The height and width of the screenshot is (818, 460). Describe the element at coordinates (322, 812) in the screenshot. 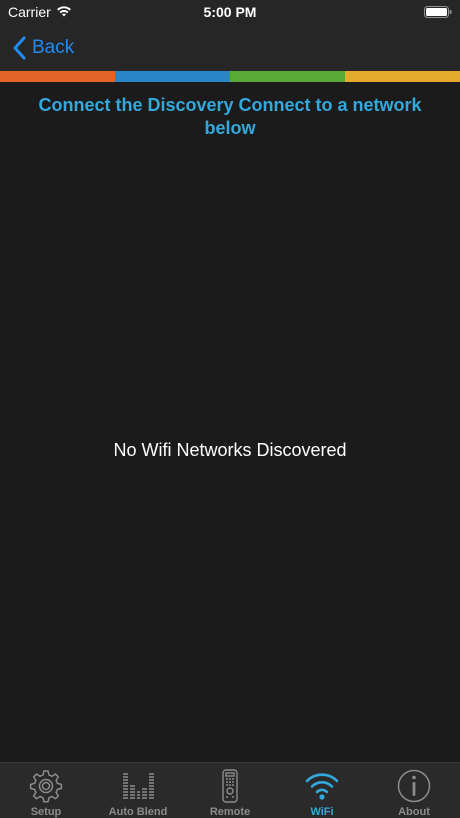

I see `tab-label-wifi: WiFi` at that location.